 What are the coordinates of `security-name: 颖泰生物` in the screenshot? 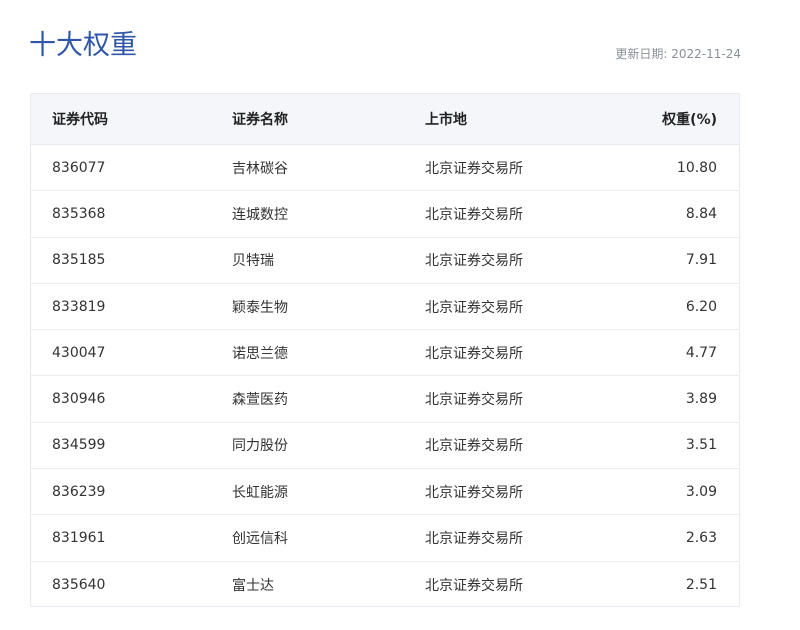 It's located at (260, 307).